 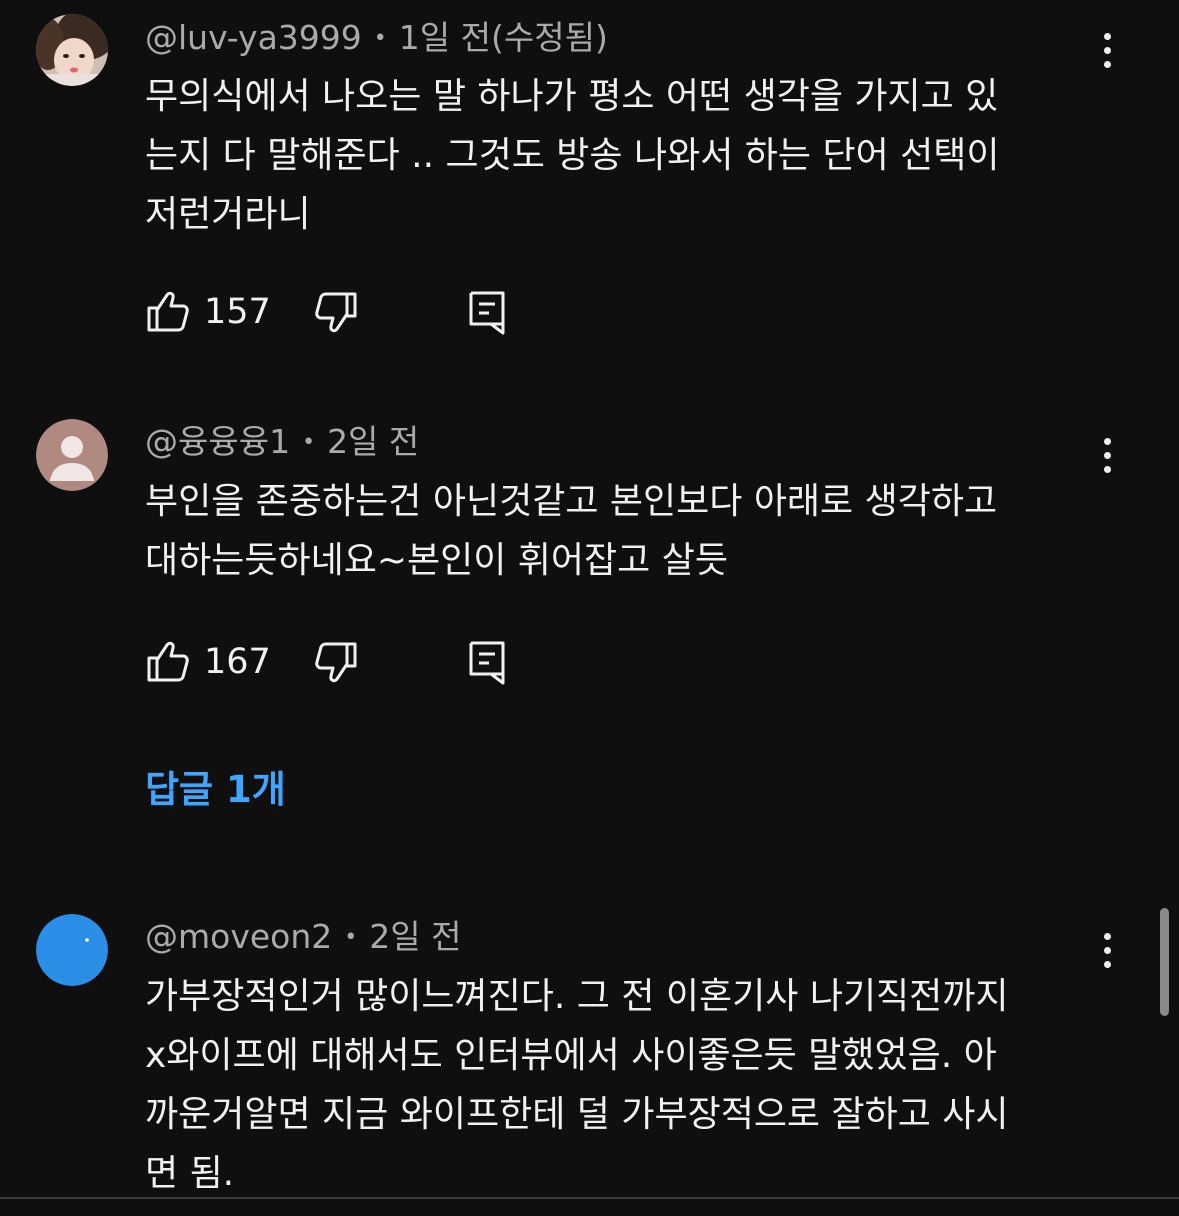 I want to click on blue-avatar-icon, so click(x=72, y=950).